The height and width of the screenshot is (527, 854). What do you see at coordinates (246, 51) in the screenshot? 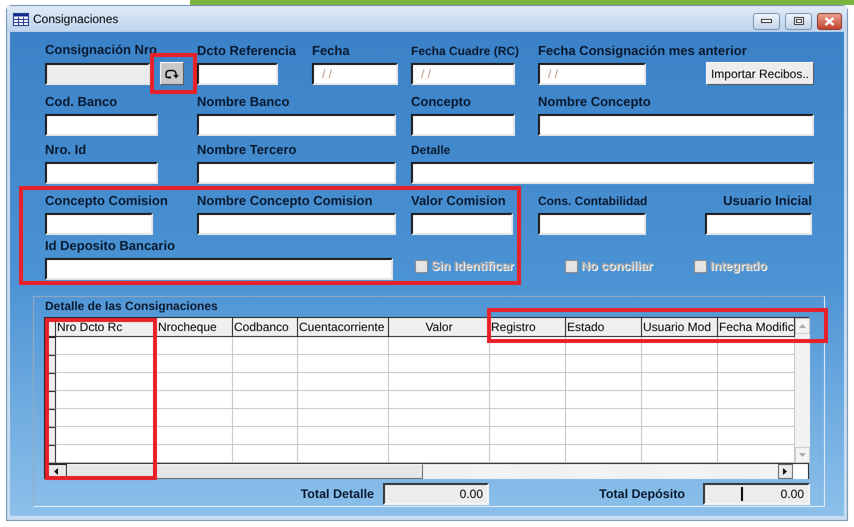
I see `field-label: Dcto Referencia` at bounding box center [246, 51].